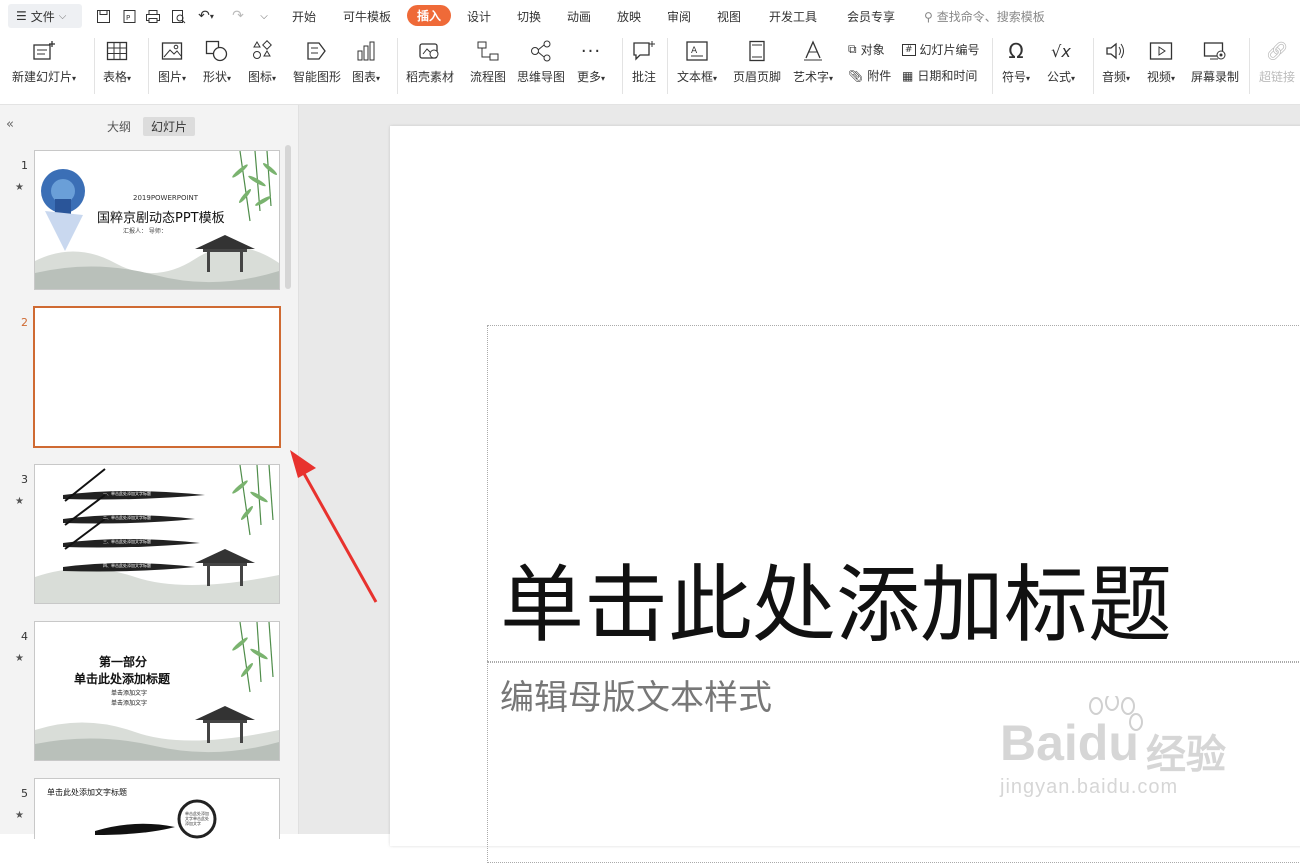  I want to click on date-time-button: ▦ 日期和时间, so click(939, 75).